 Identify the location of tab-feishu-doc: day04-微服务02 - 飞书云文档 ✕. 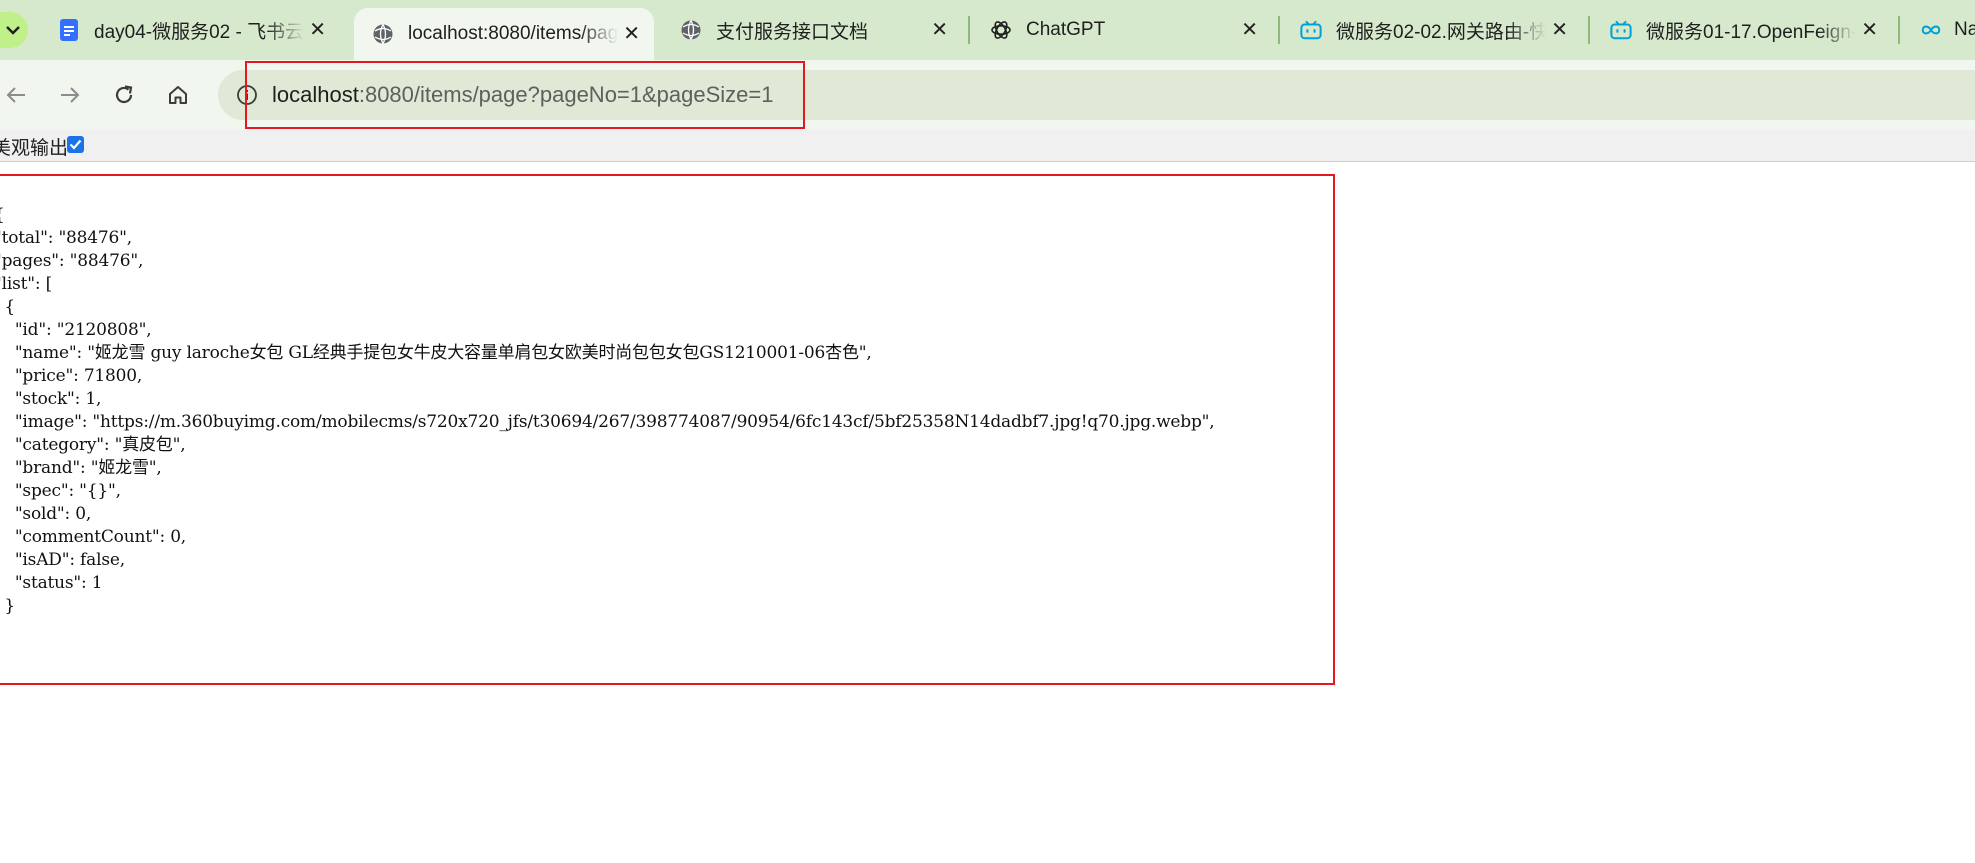
(190, 30).